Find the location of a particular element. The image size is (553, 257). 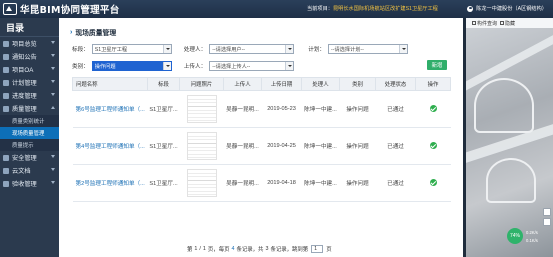

handler-label: 处理人： is located at coordinates (195, 50).